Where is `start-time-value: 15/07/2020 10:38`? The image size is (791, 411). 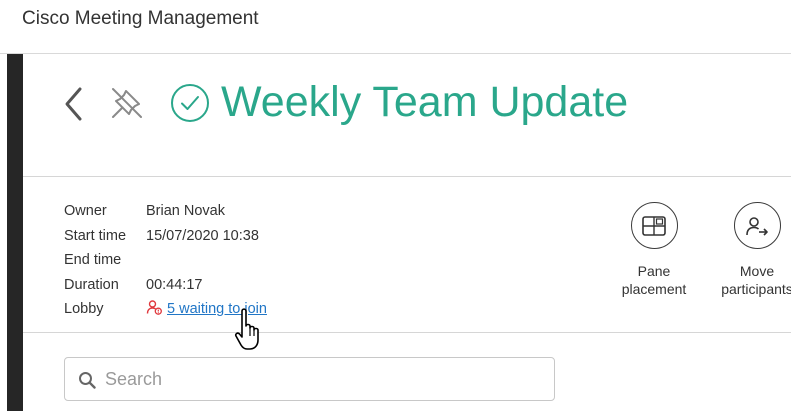 start-time-value: 15/07/2020 10:38 is located at coordinates (202, 235).